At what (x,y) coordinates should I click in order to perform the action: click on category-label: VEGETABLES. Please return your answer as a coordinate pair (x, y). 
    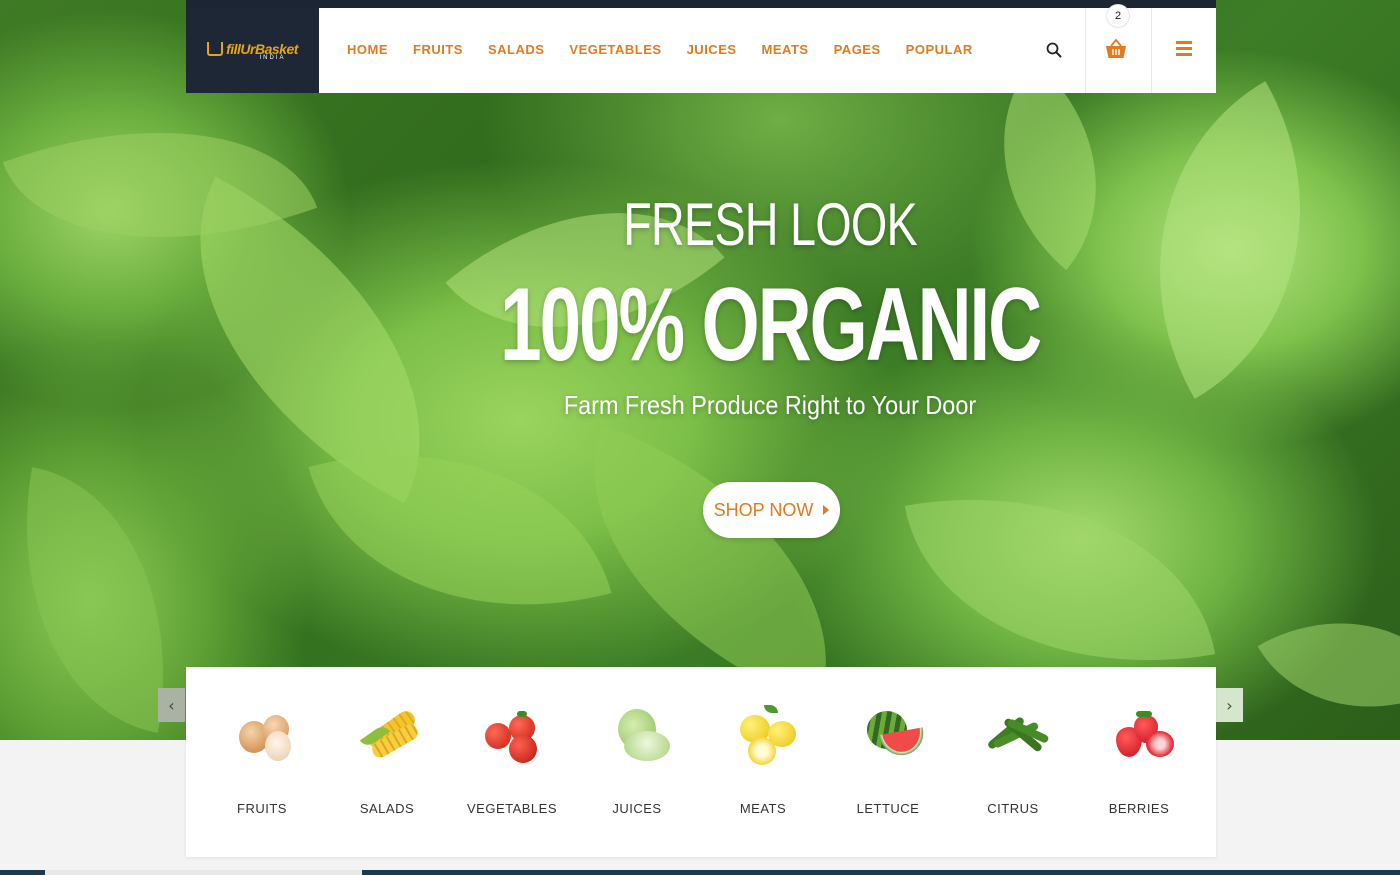
    Looking at the image, I should click on (511, 808).